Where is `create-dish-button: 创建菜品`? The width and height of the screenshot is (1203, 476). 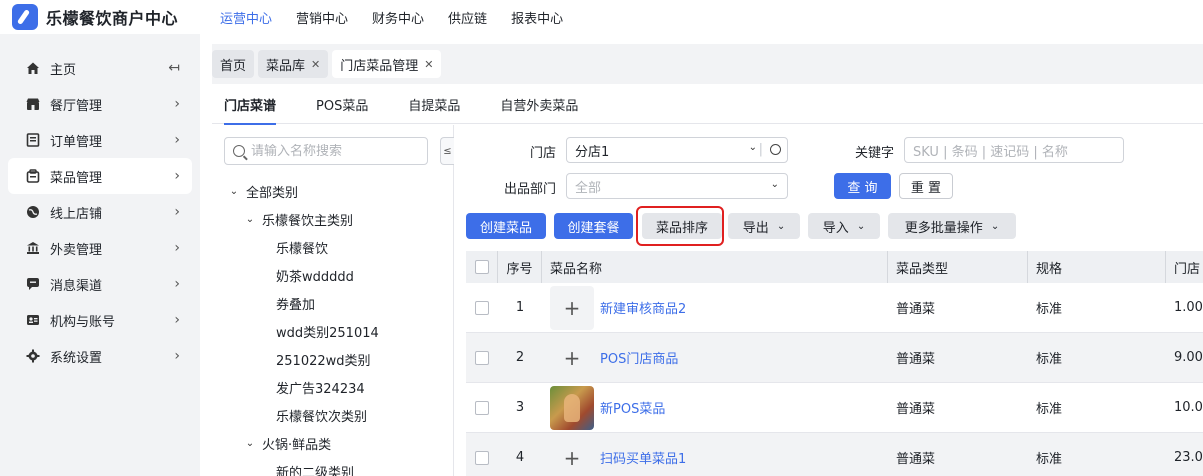 create-dish-button: 创建菜品 is located at coordinates (506, 226).